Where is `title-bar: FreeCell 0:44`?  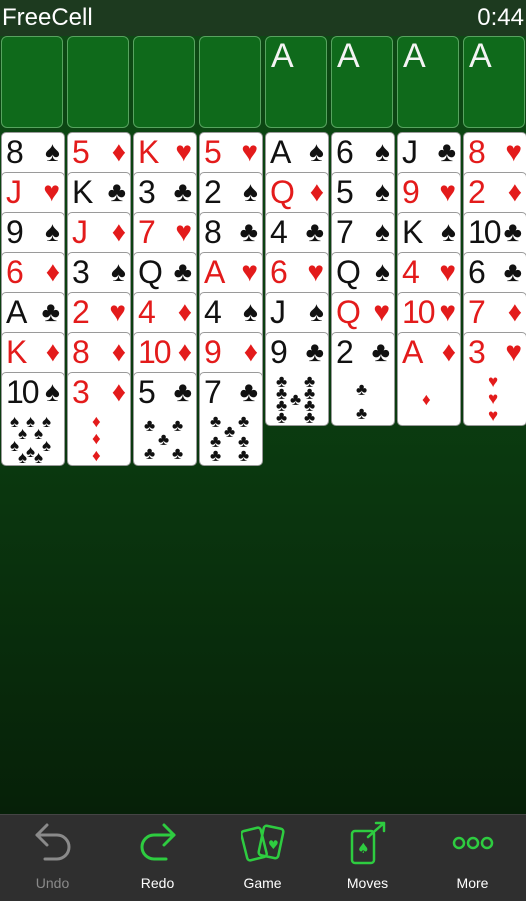 title-bar: FreeCell 0:44 is located at coordinates (263, 18).